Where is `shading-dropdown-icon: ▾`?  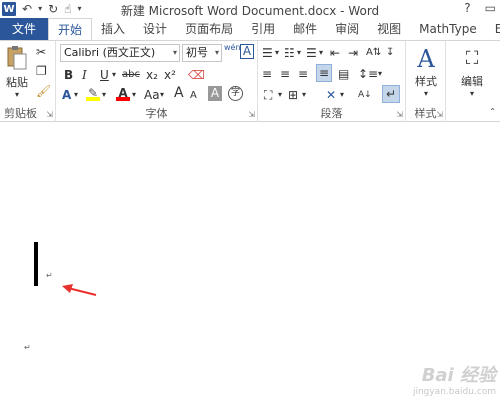
shading-dropdown-icon: ▾ is located at coordinates (280, 95).